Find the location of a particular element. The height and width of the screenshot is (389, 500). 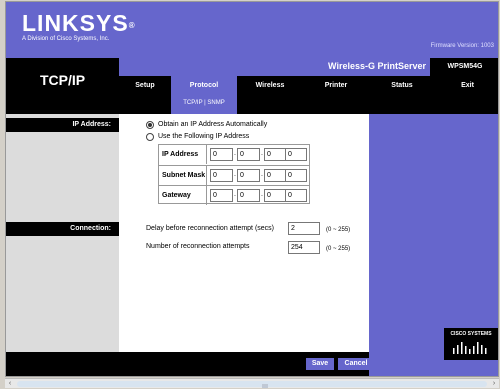

page-title: TCP/IP is located at coordinates (62, 80).